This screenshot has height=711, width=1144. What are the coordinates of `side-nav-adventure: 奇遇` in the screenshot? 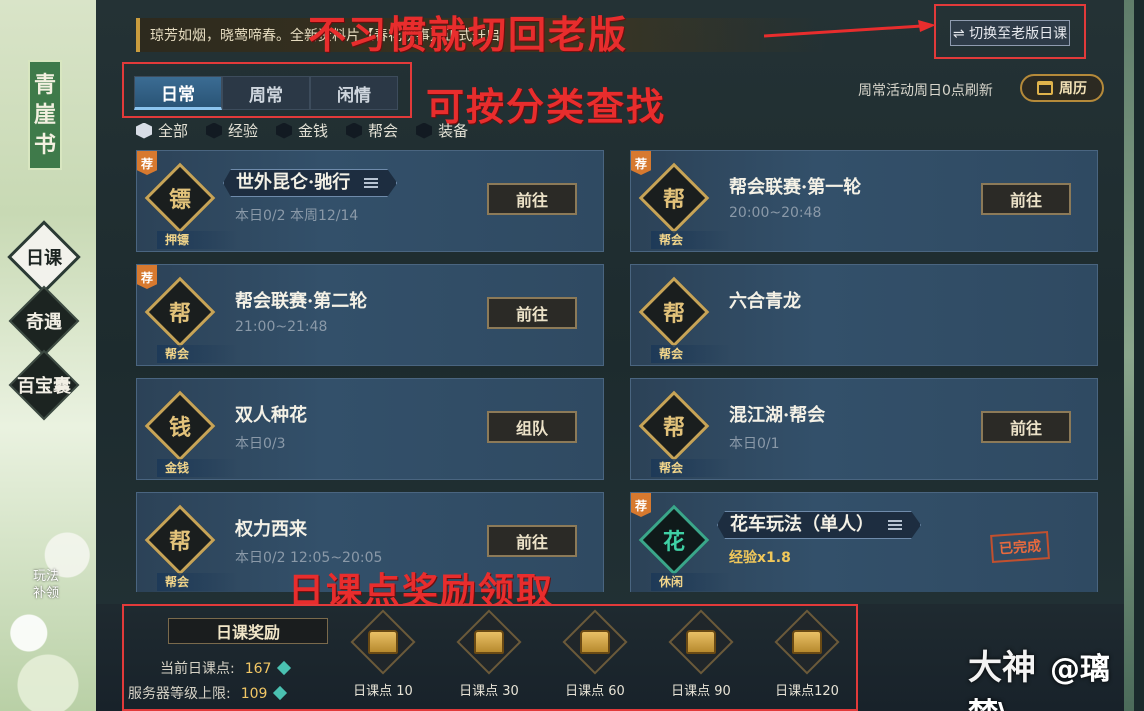 It's located at (44, 321).